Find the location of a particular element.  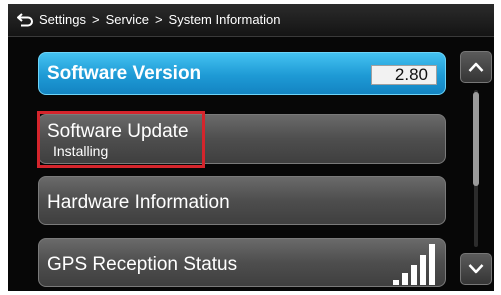

scroll-up-button is located at coordinates (476, 67).